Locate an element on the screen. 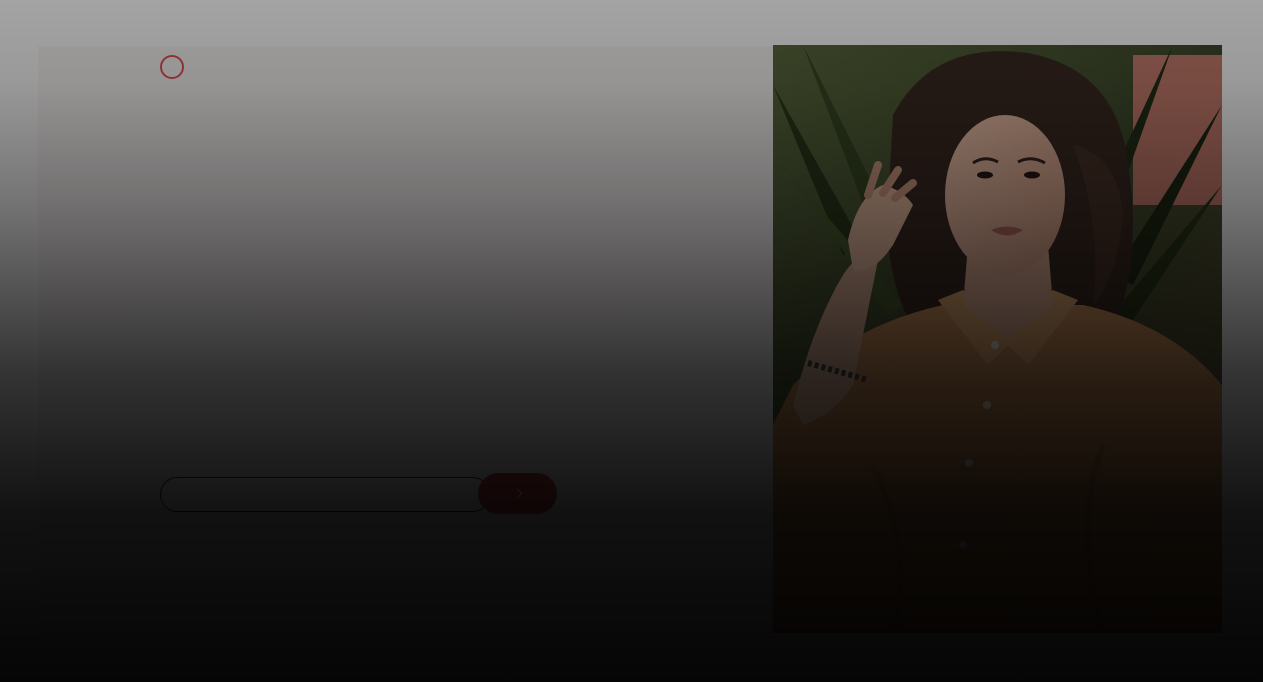 This screenshot has height=682, width=1263. chevron-right-icon is located at coordinates (517, 493).